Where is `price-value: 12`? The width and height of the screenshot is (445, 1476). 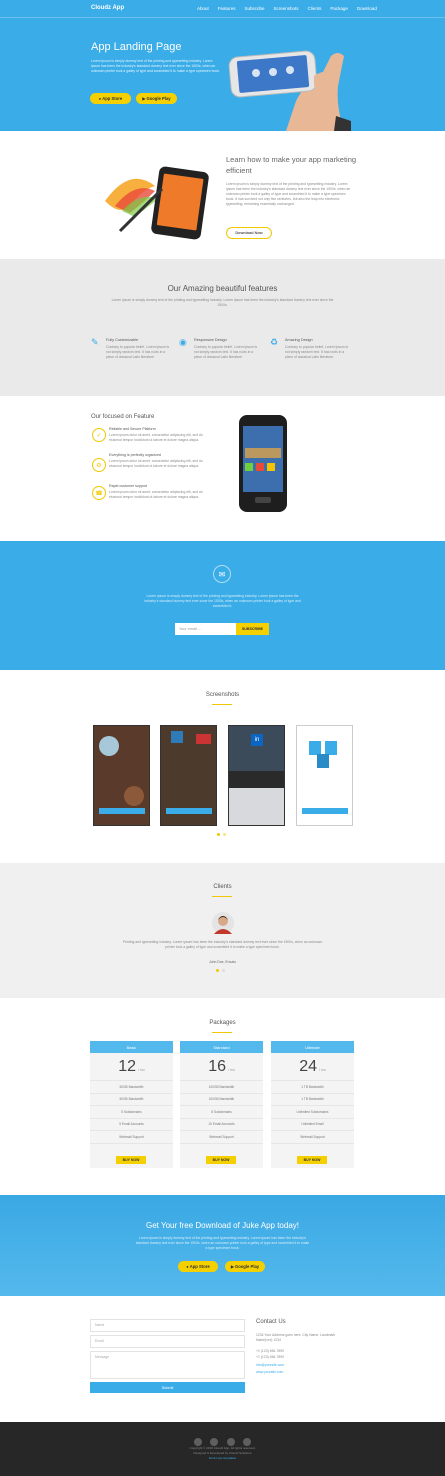 price-value: 12 is located at coordinates (127, 1066).